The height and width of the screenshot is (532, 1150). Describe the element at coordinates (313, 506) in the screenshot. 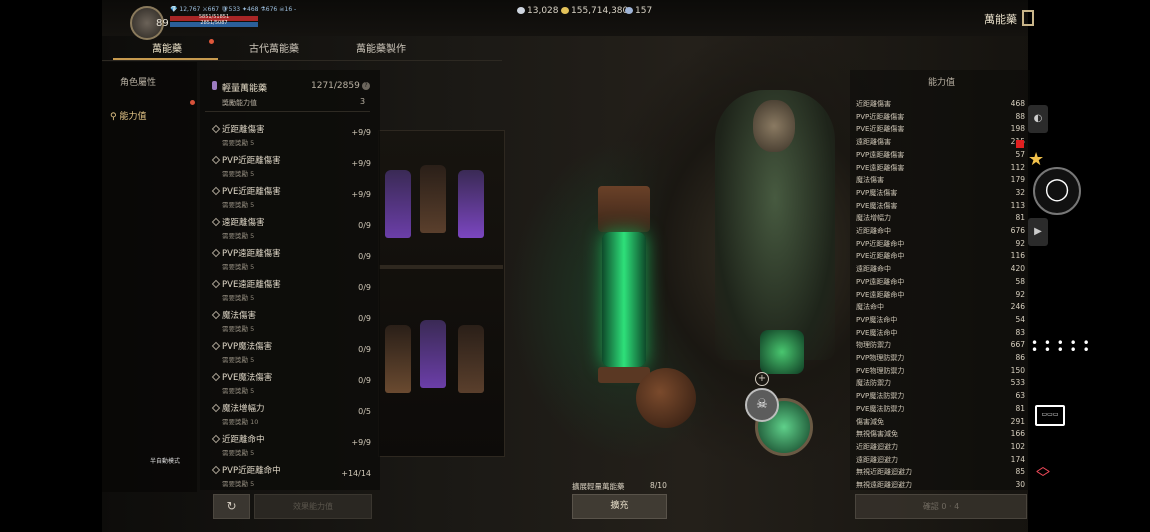

I see `apply-button: 效果能力值` at that location.